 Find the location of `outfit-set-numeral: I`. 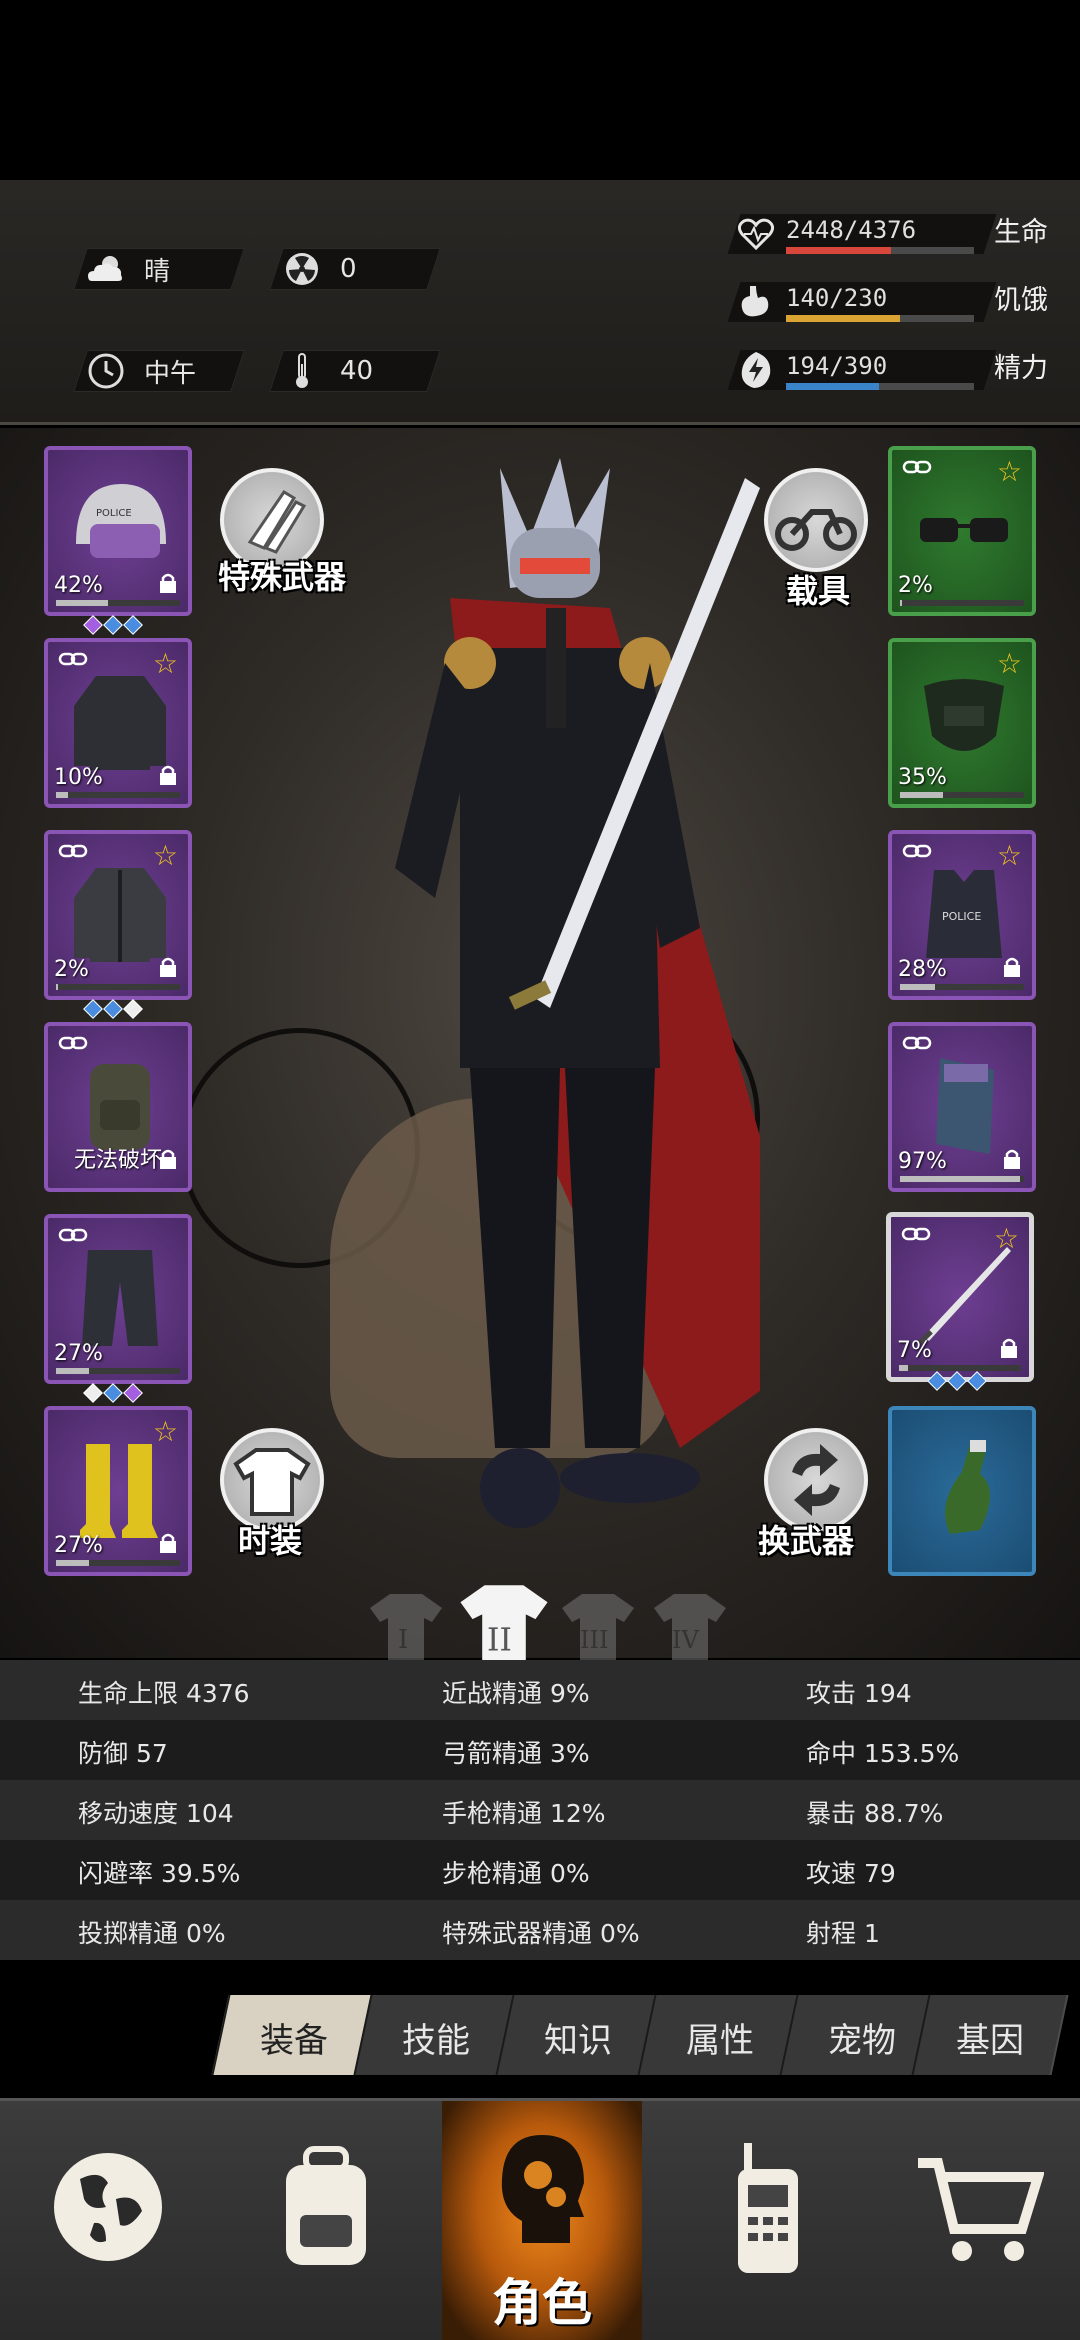

outfit-set-numeral: I is located at coordinates (403, 1640).